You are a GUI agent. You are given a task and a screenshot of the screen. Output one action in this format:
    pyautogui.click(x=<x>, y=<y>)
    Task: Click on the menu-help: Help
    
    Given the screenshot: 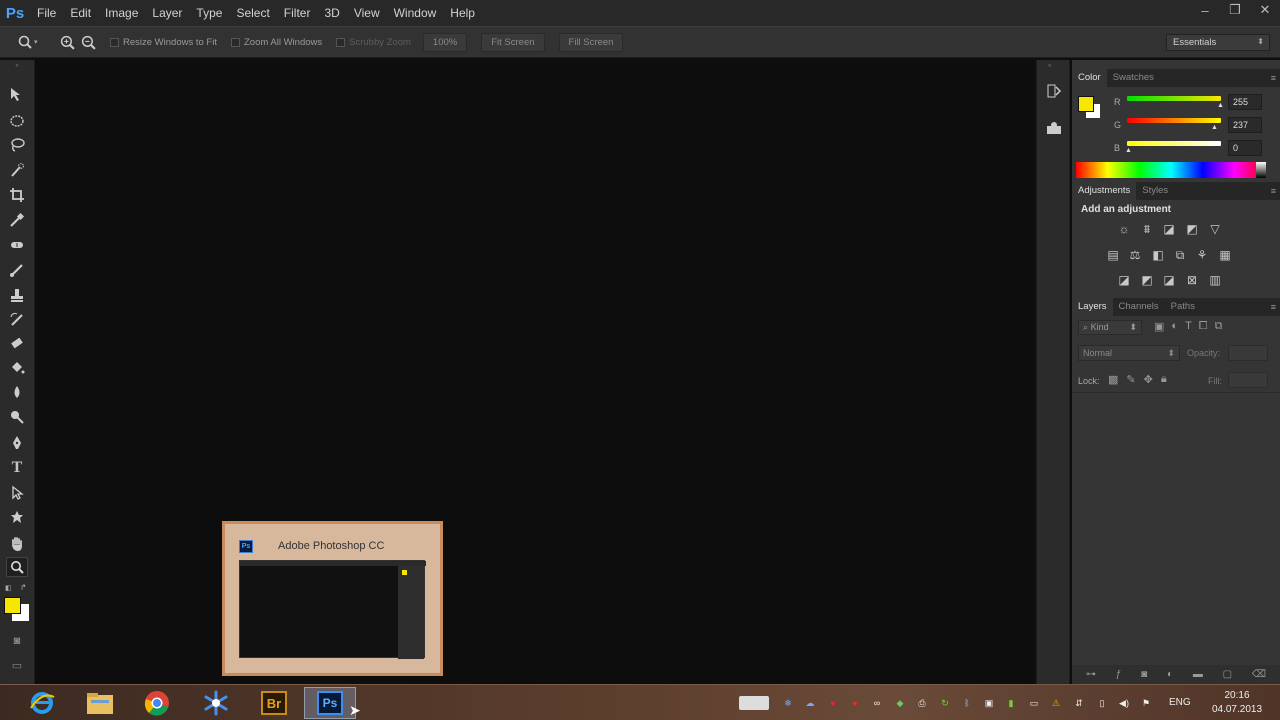 What is the action you would take?
    pyautogui.click(x=462, y=13)
    